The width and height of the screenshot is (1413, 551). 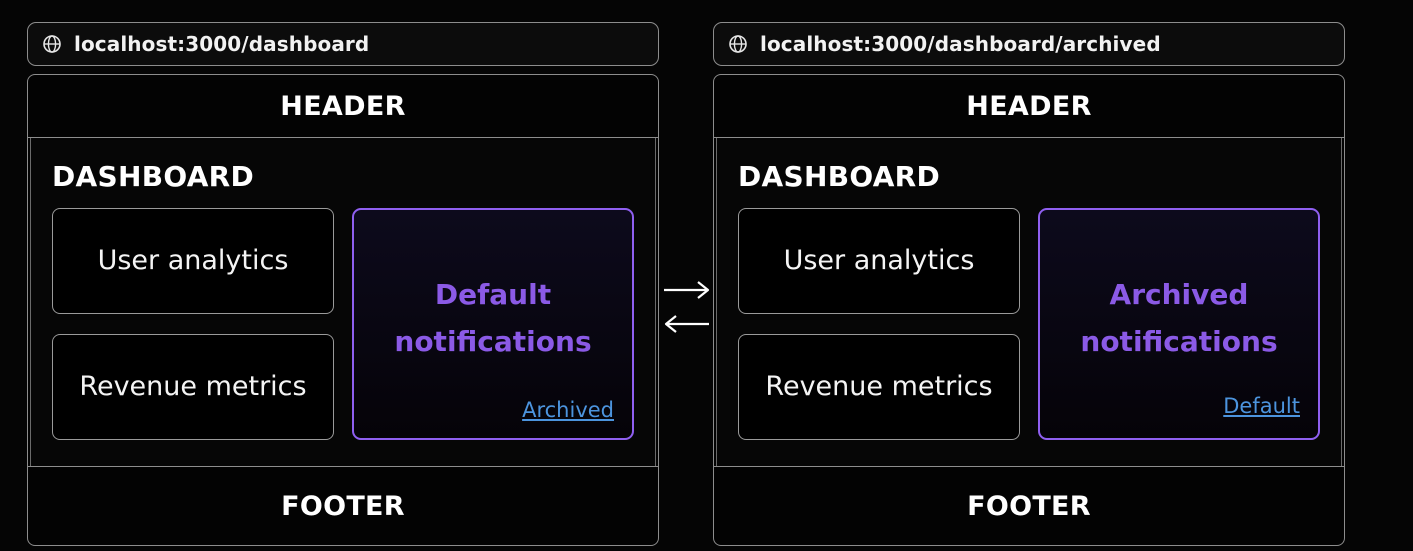 I want to click on arrow-right-icon, so click(x=687, y=290).